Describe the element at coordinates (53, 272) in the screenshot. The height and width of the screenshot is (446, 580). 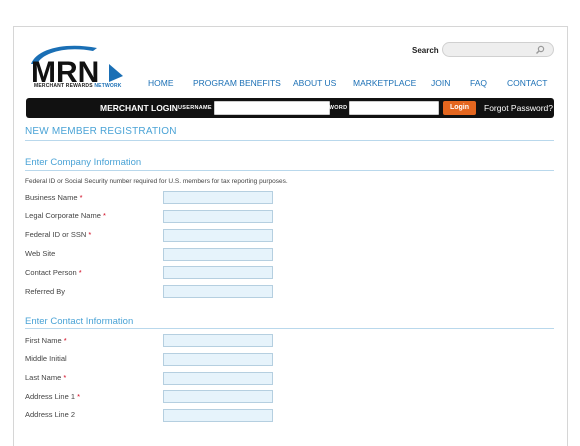
I see `contact-person-label: Contact Person *` at that location.